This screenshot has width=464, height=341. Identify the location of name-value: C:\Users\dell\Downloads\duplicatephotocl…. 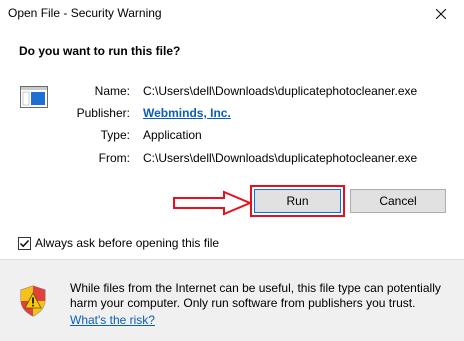
(280, 91).